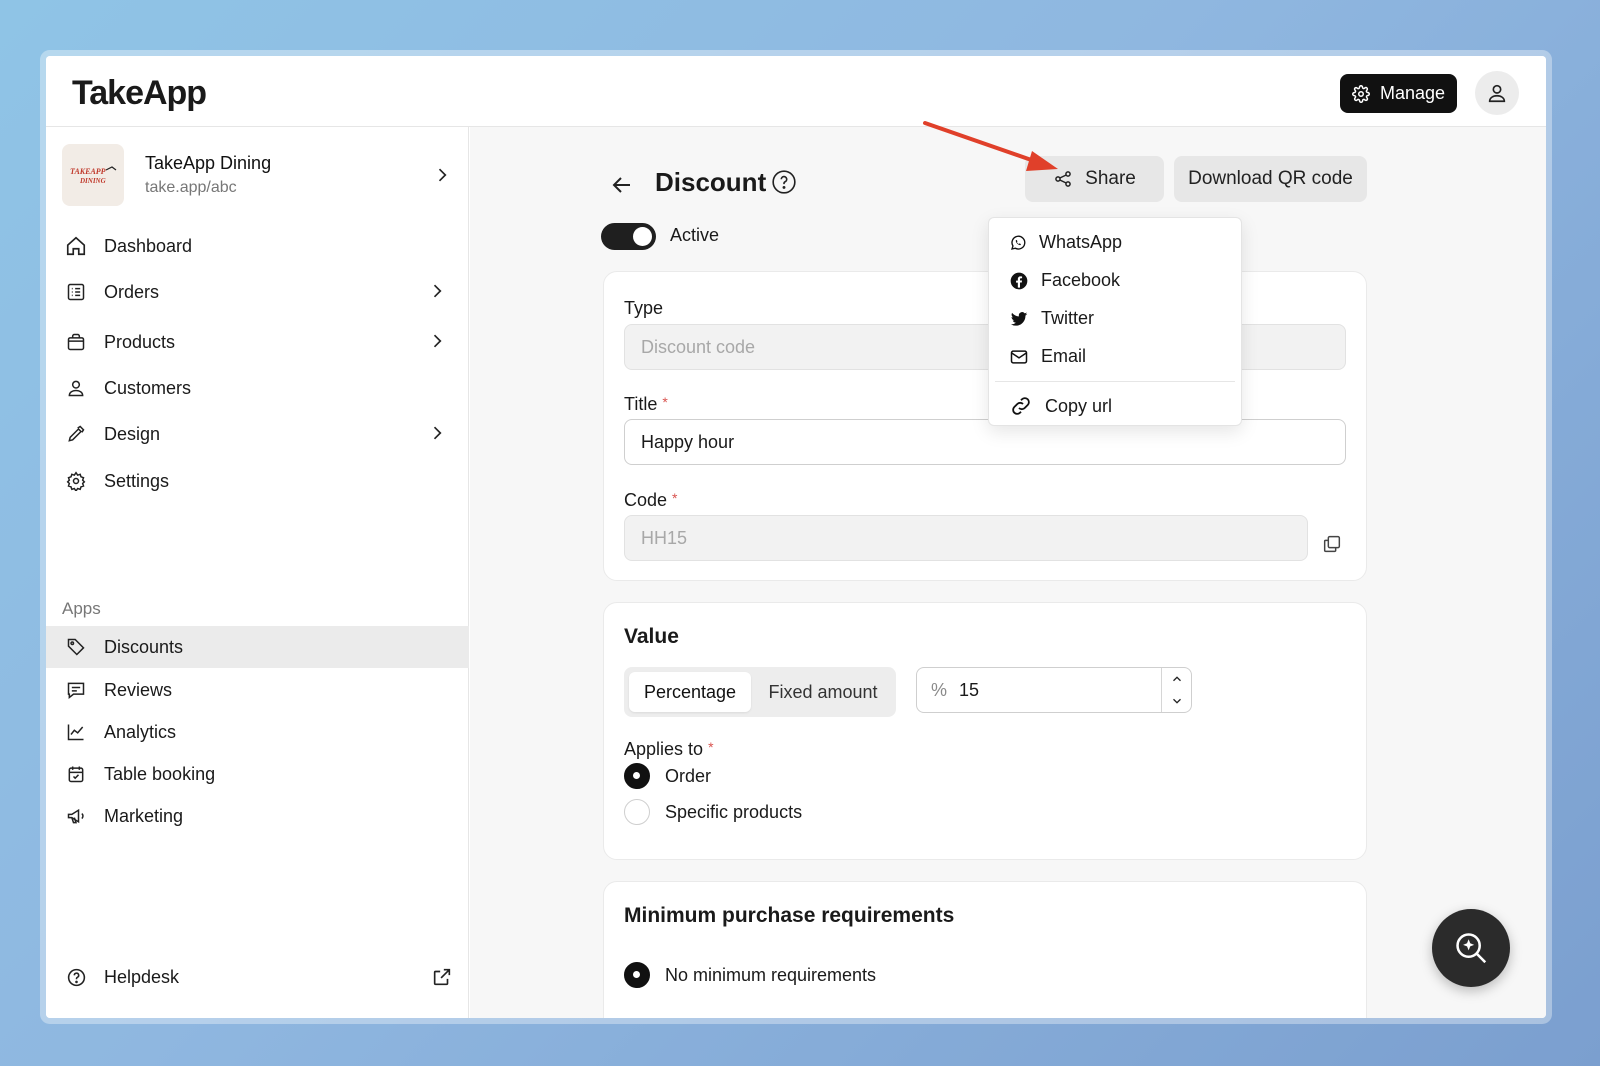 This screenshot has width=1600, height=1066. I want to click on percentage-option: Percentage, so click(690, 692).